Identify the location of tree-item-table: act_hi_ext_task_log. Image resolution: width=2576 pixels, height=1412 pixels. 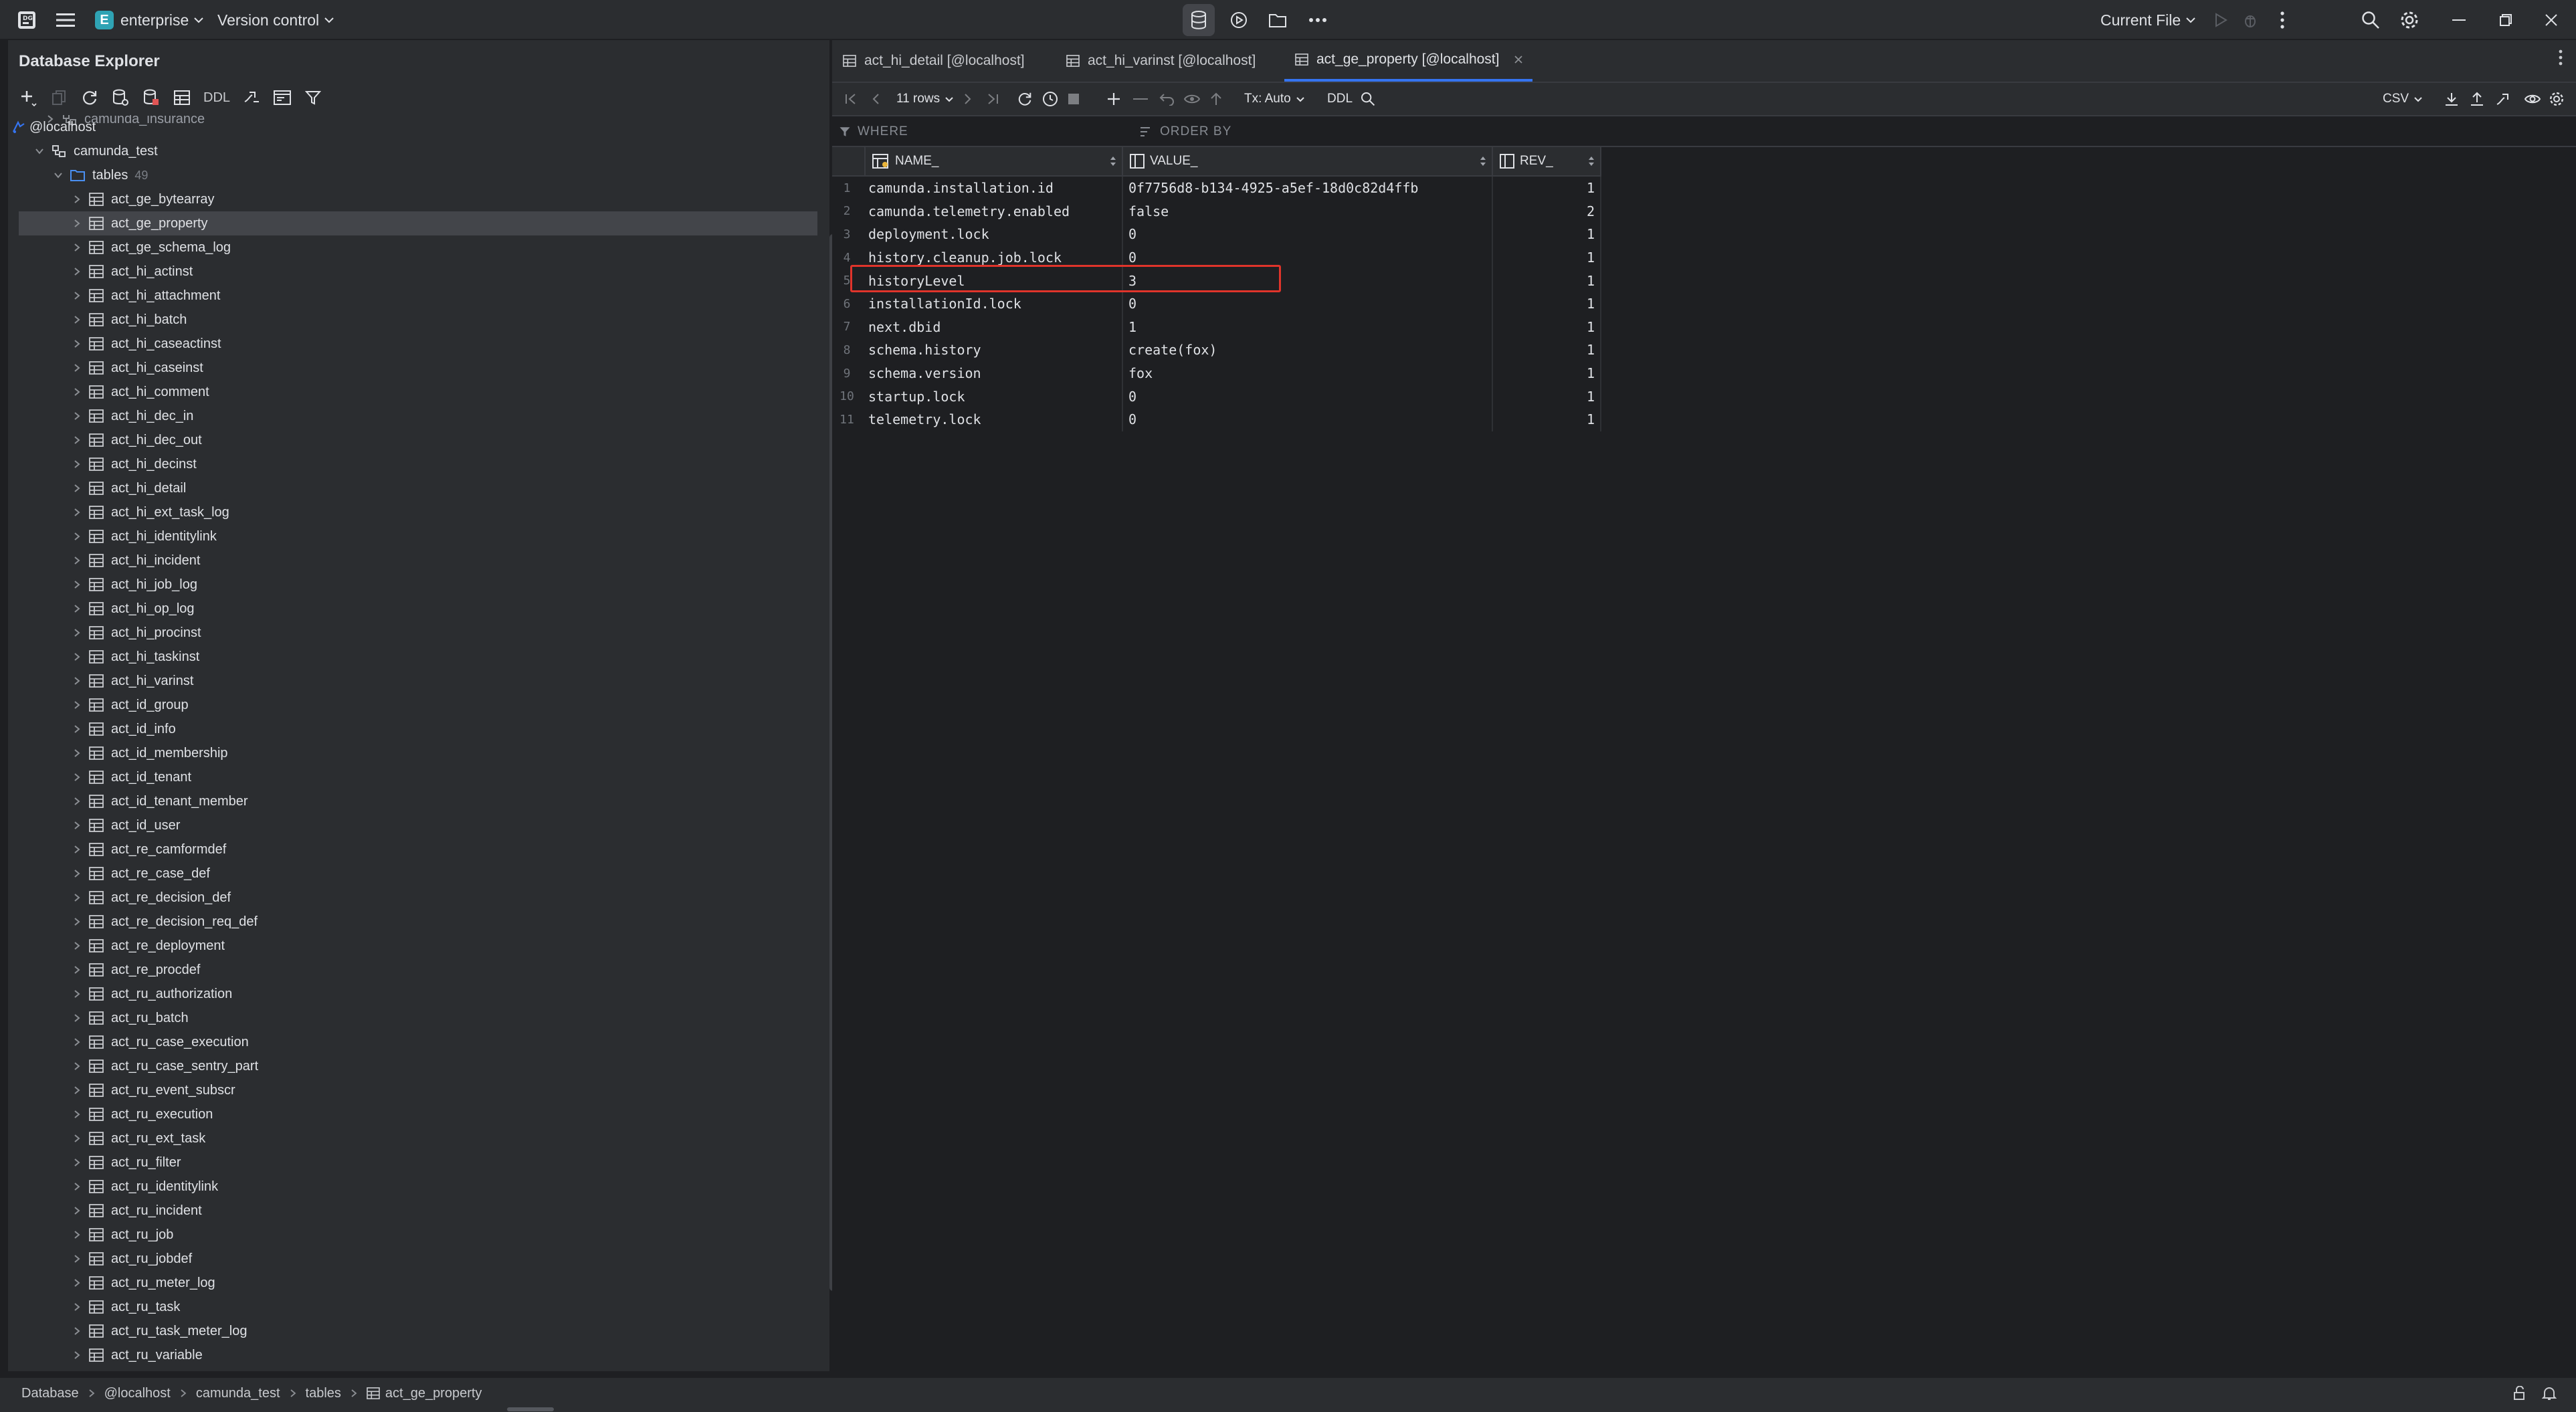
(418, 512).